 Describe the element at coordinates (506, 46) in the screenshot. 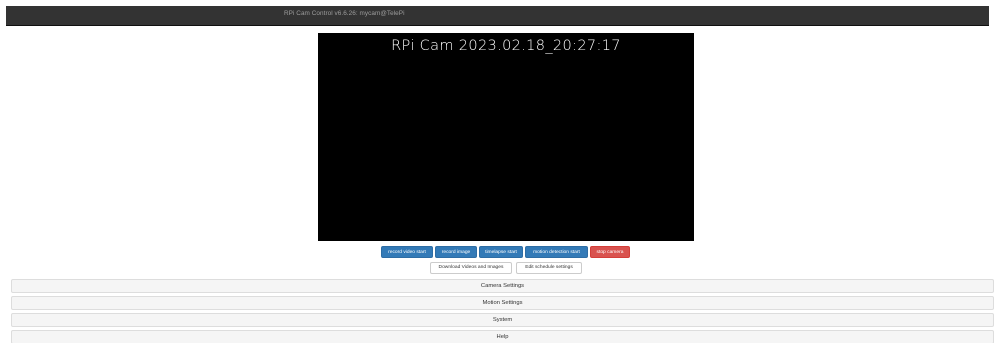

I see `preview-annotation-text: RPi Cam 2023.02.18_20:27:17` at that location.